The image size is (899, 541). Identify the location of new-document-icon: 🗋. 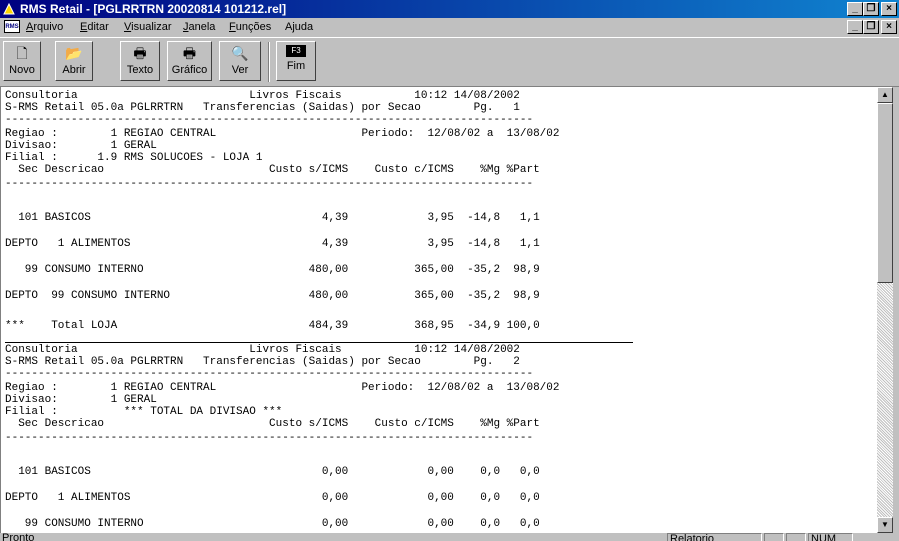
(22, 53).